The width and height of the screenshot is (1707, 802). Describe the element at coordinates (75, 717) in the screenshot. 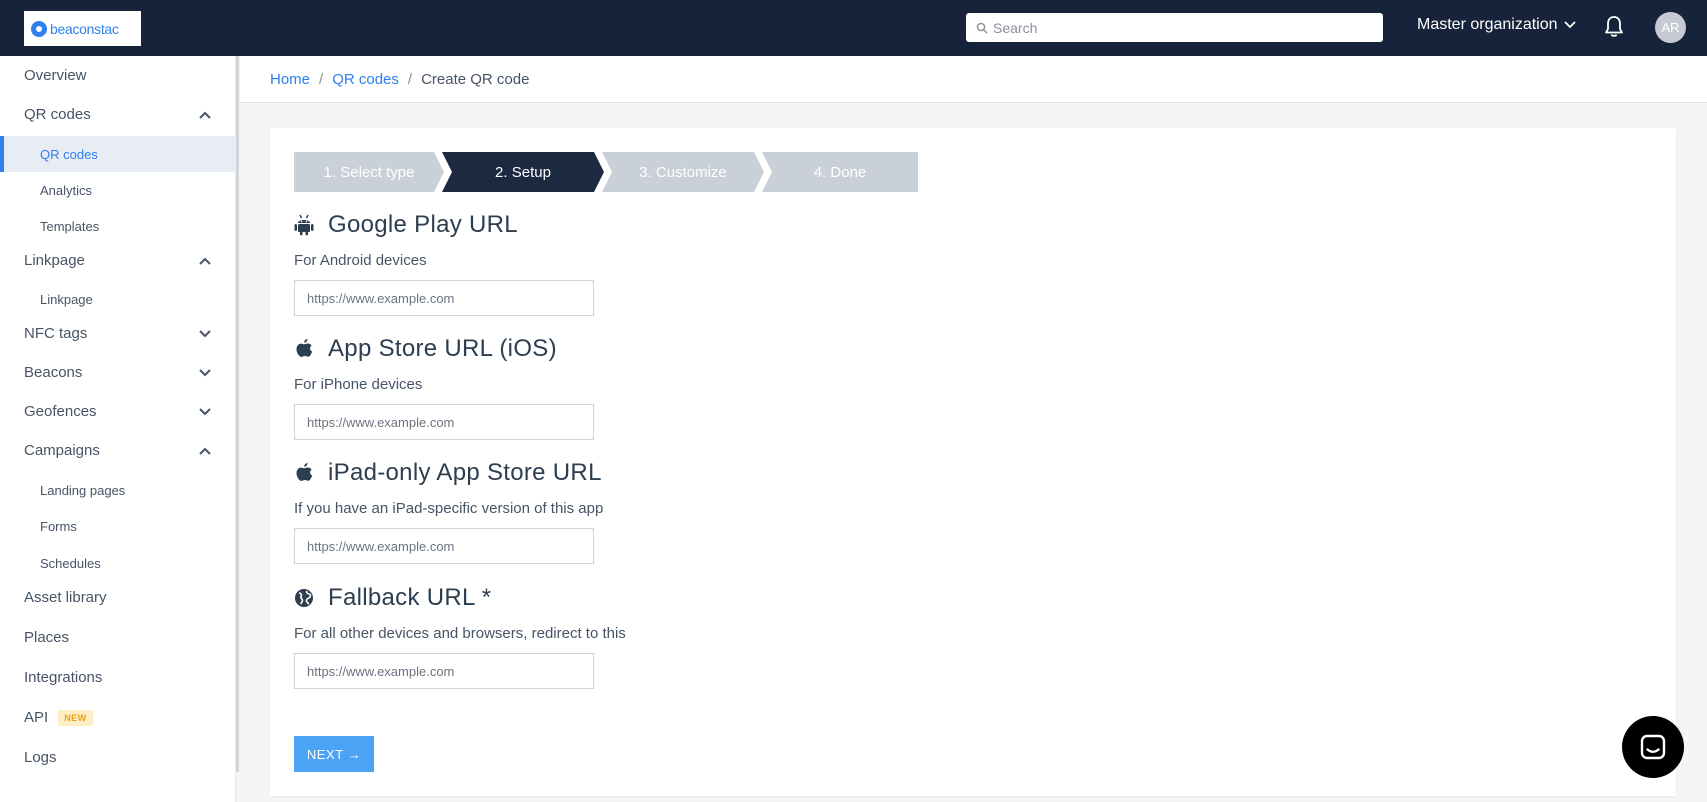

I see `new-badge: NEW` at that location.